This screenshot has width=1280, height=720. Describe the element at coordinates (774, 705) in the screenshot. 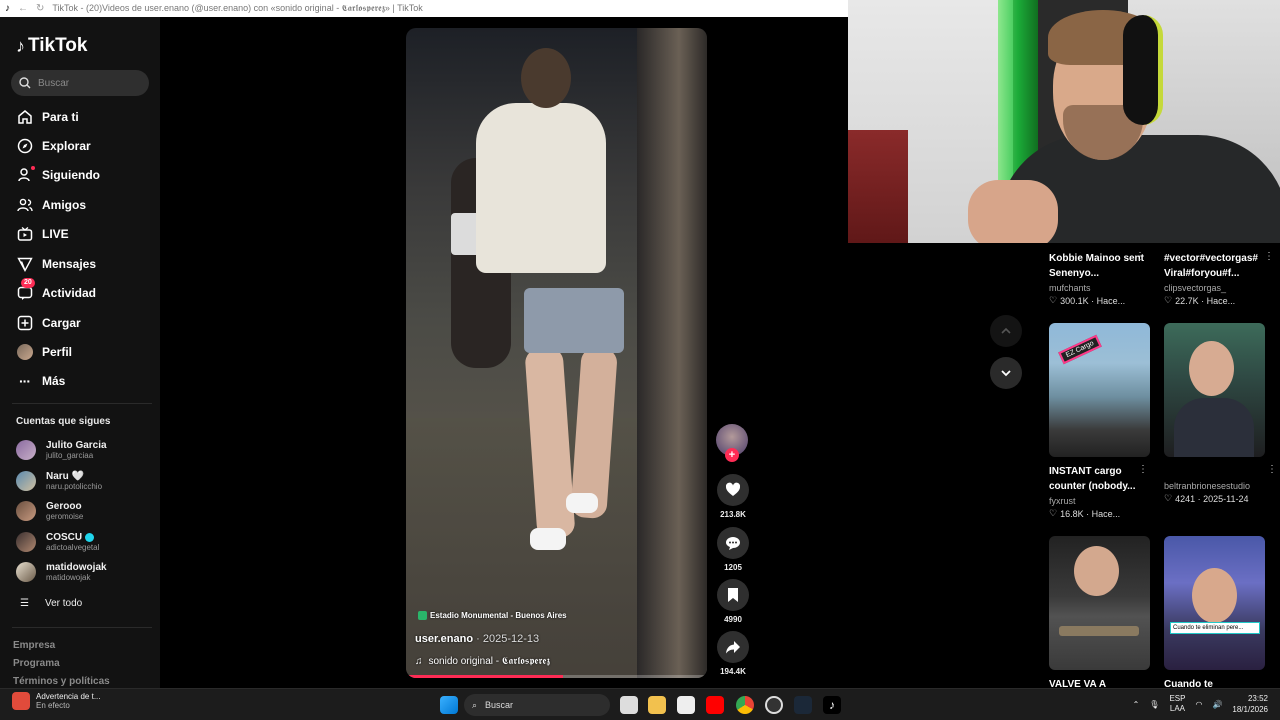

I see `obs-icon` at that location.